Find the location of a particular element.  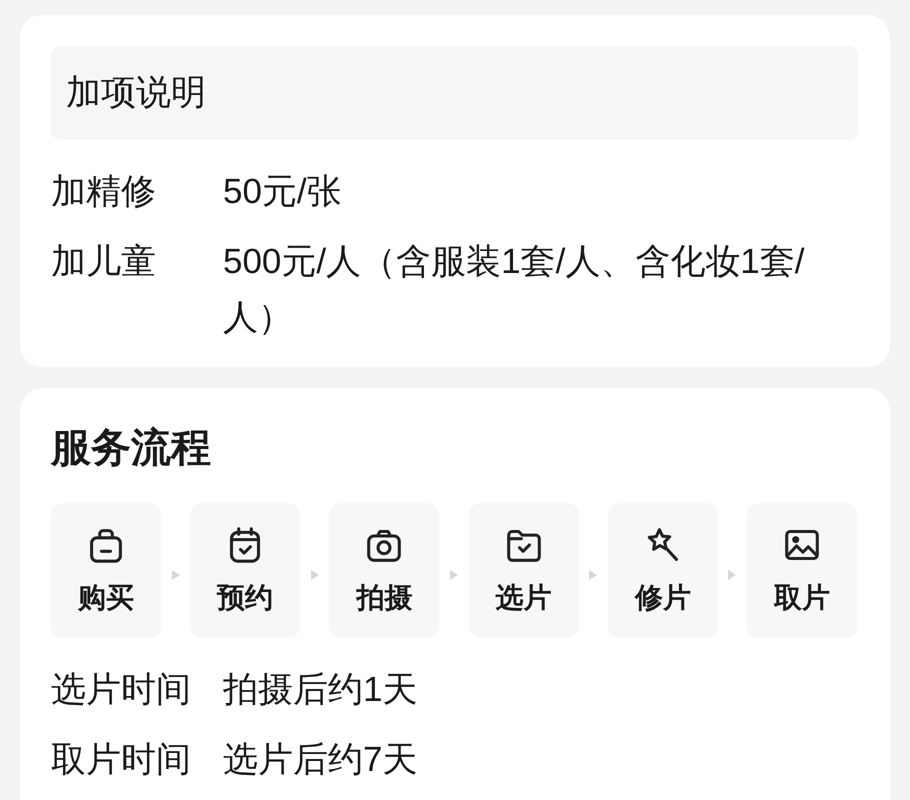

detail-value: 选片后约7天 is located at coordinates (320, 760).